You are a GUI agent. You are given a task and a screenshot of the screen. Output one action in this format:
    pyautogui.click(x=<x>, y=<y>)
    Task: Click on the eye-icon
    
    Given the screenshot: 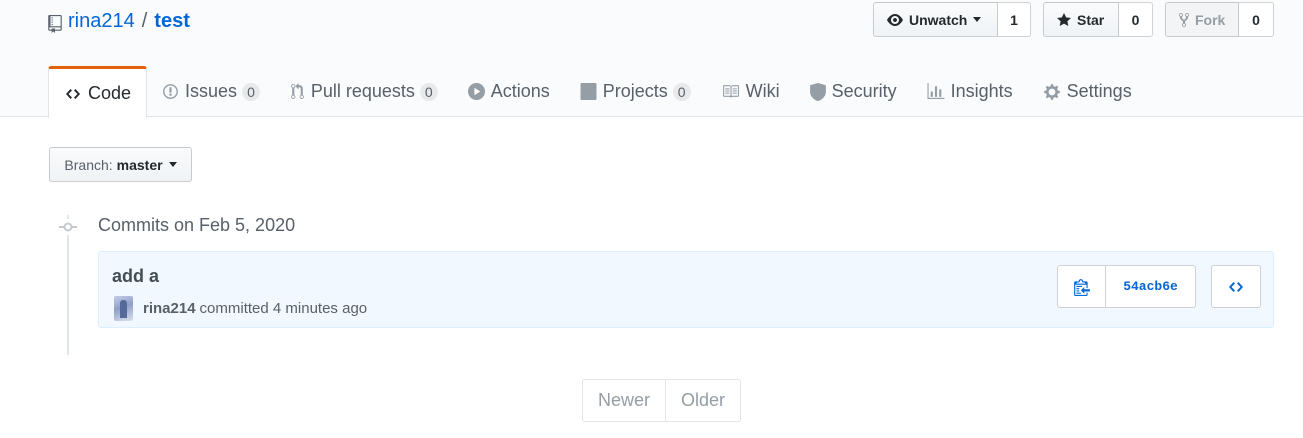 What is the action you would take?
    pyautogui.click(x=895, y=19)
    